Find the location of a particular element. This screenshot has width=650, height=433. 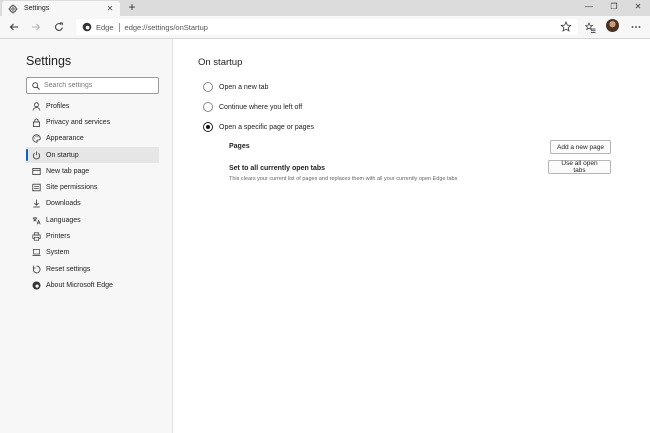

sidebar-item-profiles: Profiles is located at coordinates (92, 106).